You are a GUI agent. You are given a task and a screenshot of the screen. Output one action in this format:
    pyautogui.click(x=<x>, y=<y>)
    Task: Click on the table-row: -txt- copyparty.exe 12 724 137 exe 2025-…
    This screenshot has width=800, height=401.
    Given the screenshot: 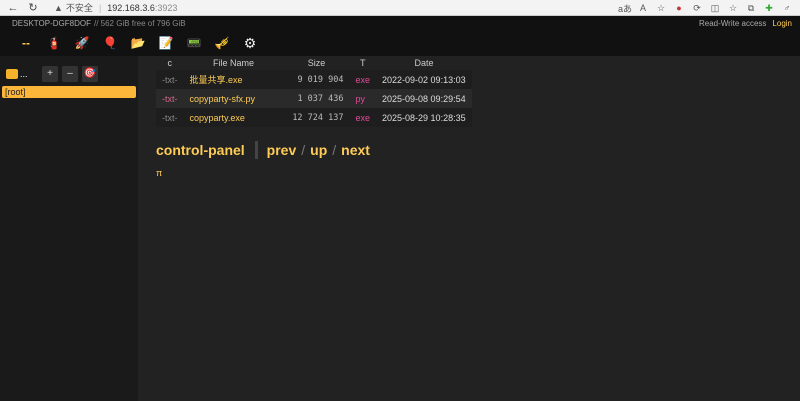 What is the action you would take?
    pyautogui.click(x=314, y=117)
    